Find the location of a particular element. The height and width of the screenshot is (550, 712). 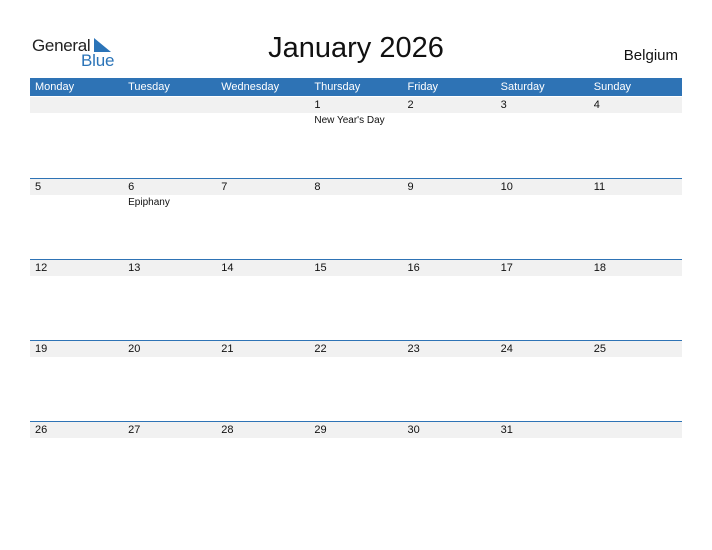

weekday-monday: Monday is located at coordinates (55, 87).